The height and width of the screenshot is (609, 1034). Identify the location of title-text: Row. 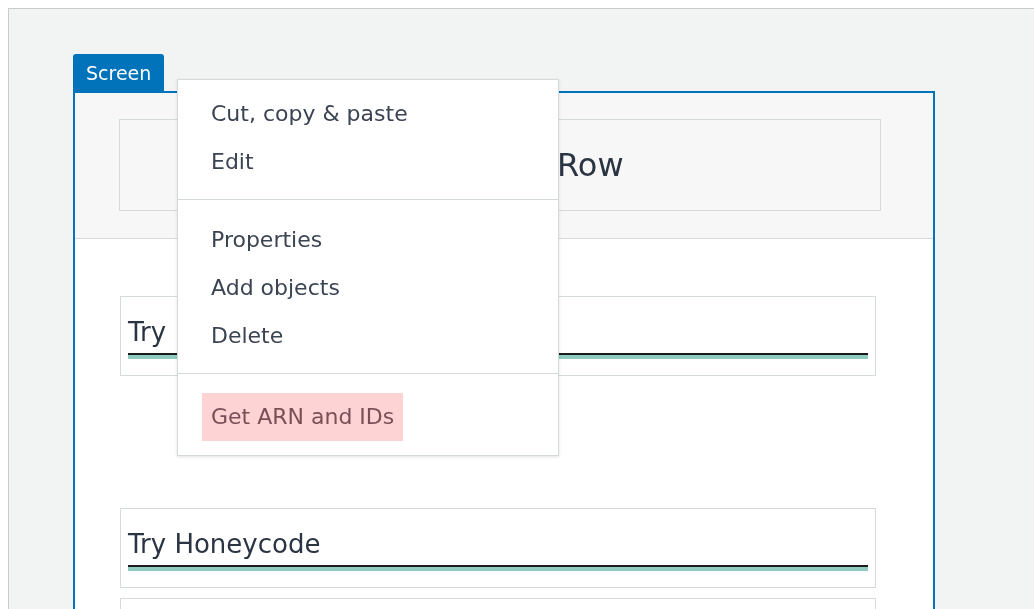
(590, 165).